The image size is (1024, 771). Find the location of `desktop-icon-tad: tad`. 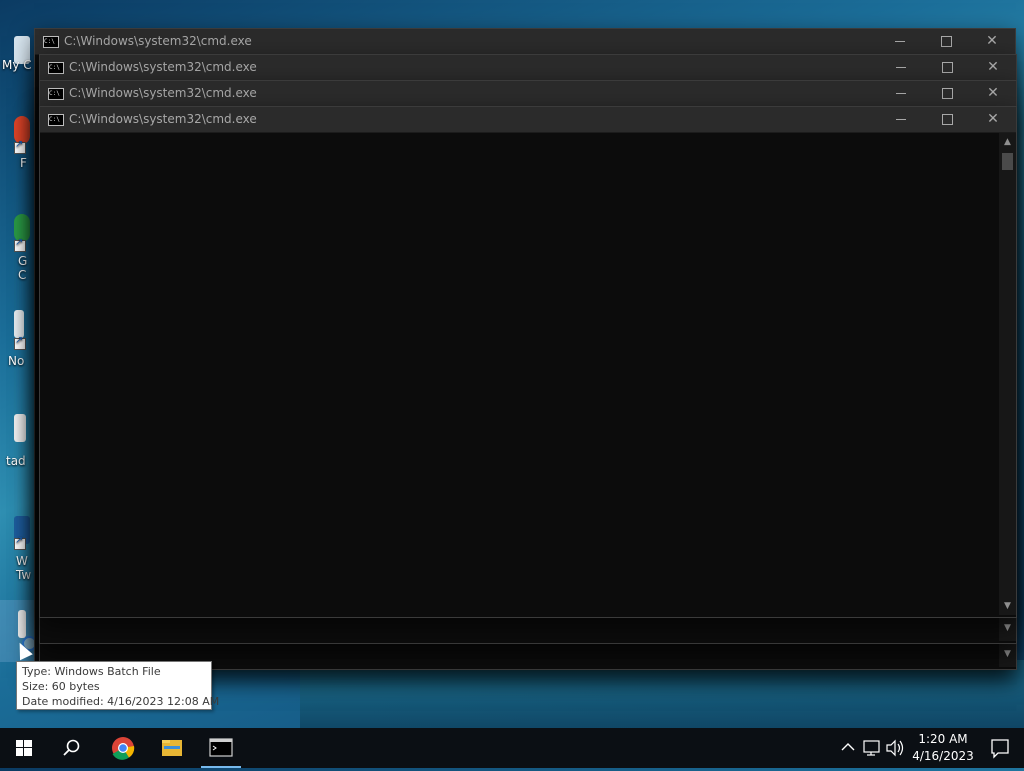

desktop-icon-tad: tad is located at coordinates (17, 441).